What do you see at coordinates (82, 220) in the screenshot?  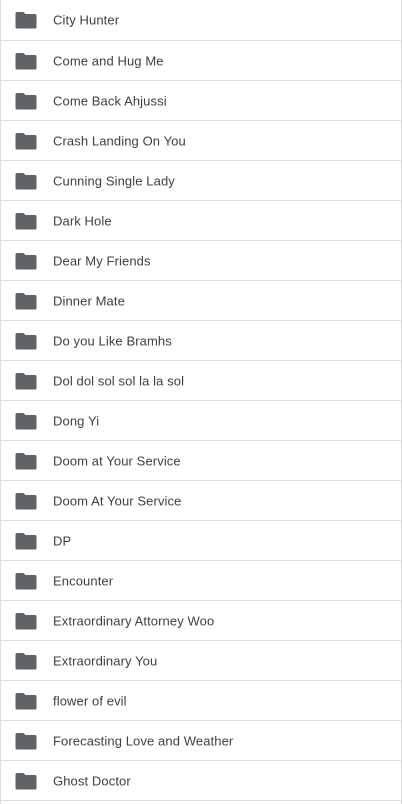 I see `folder-name: Dark Hole` at bounding box center [82, 220].